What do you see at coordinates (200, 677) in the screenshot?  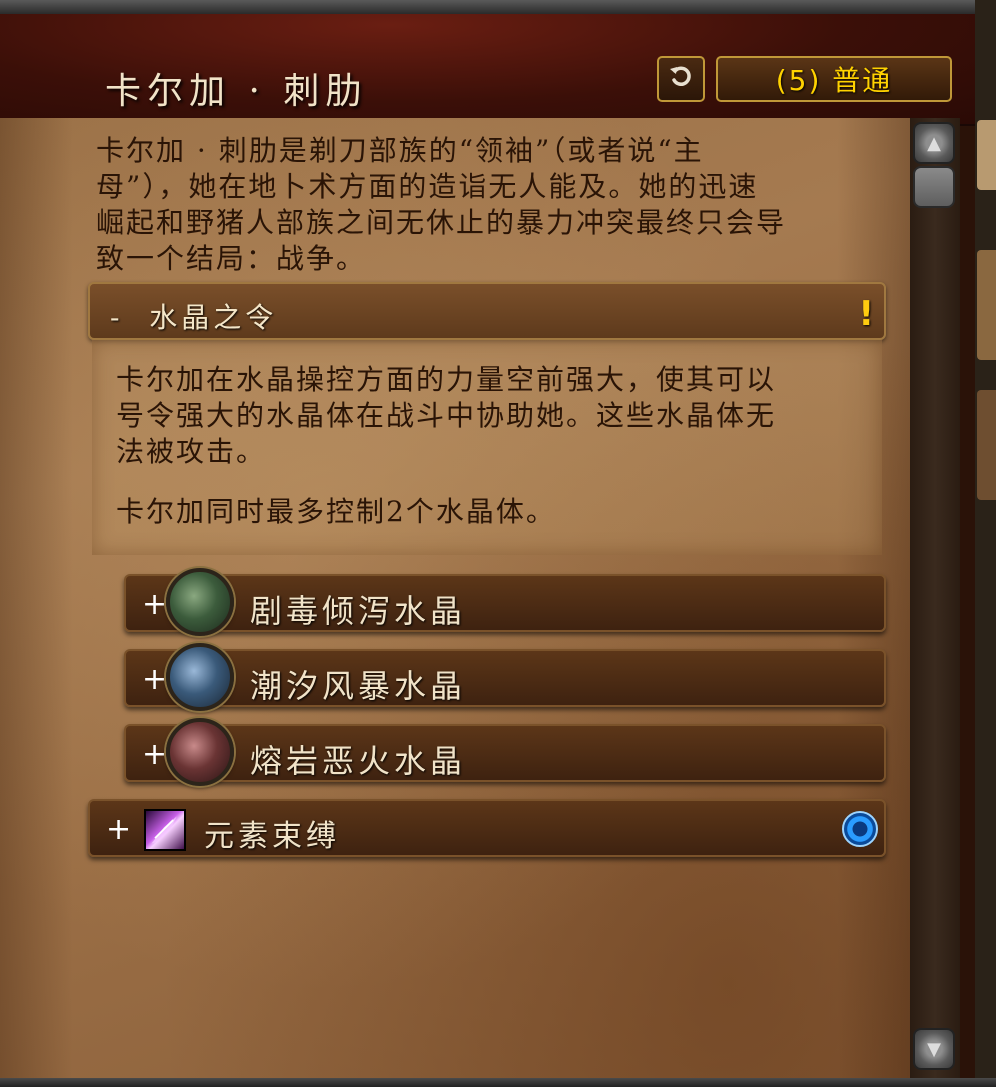 I see `blue-crystal-orb-icon` at bounding box center [200, 677].